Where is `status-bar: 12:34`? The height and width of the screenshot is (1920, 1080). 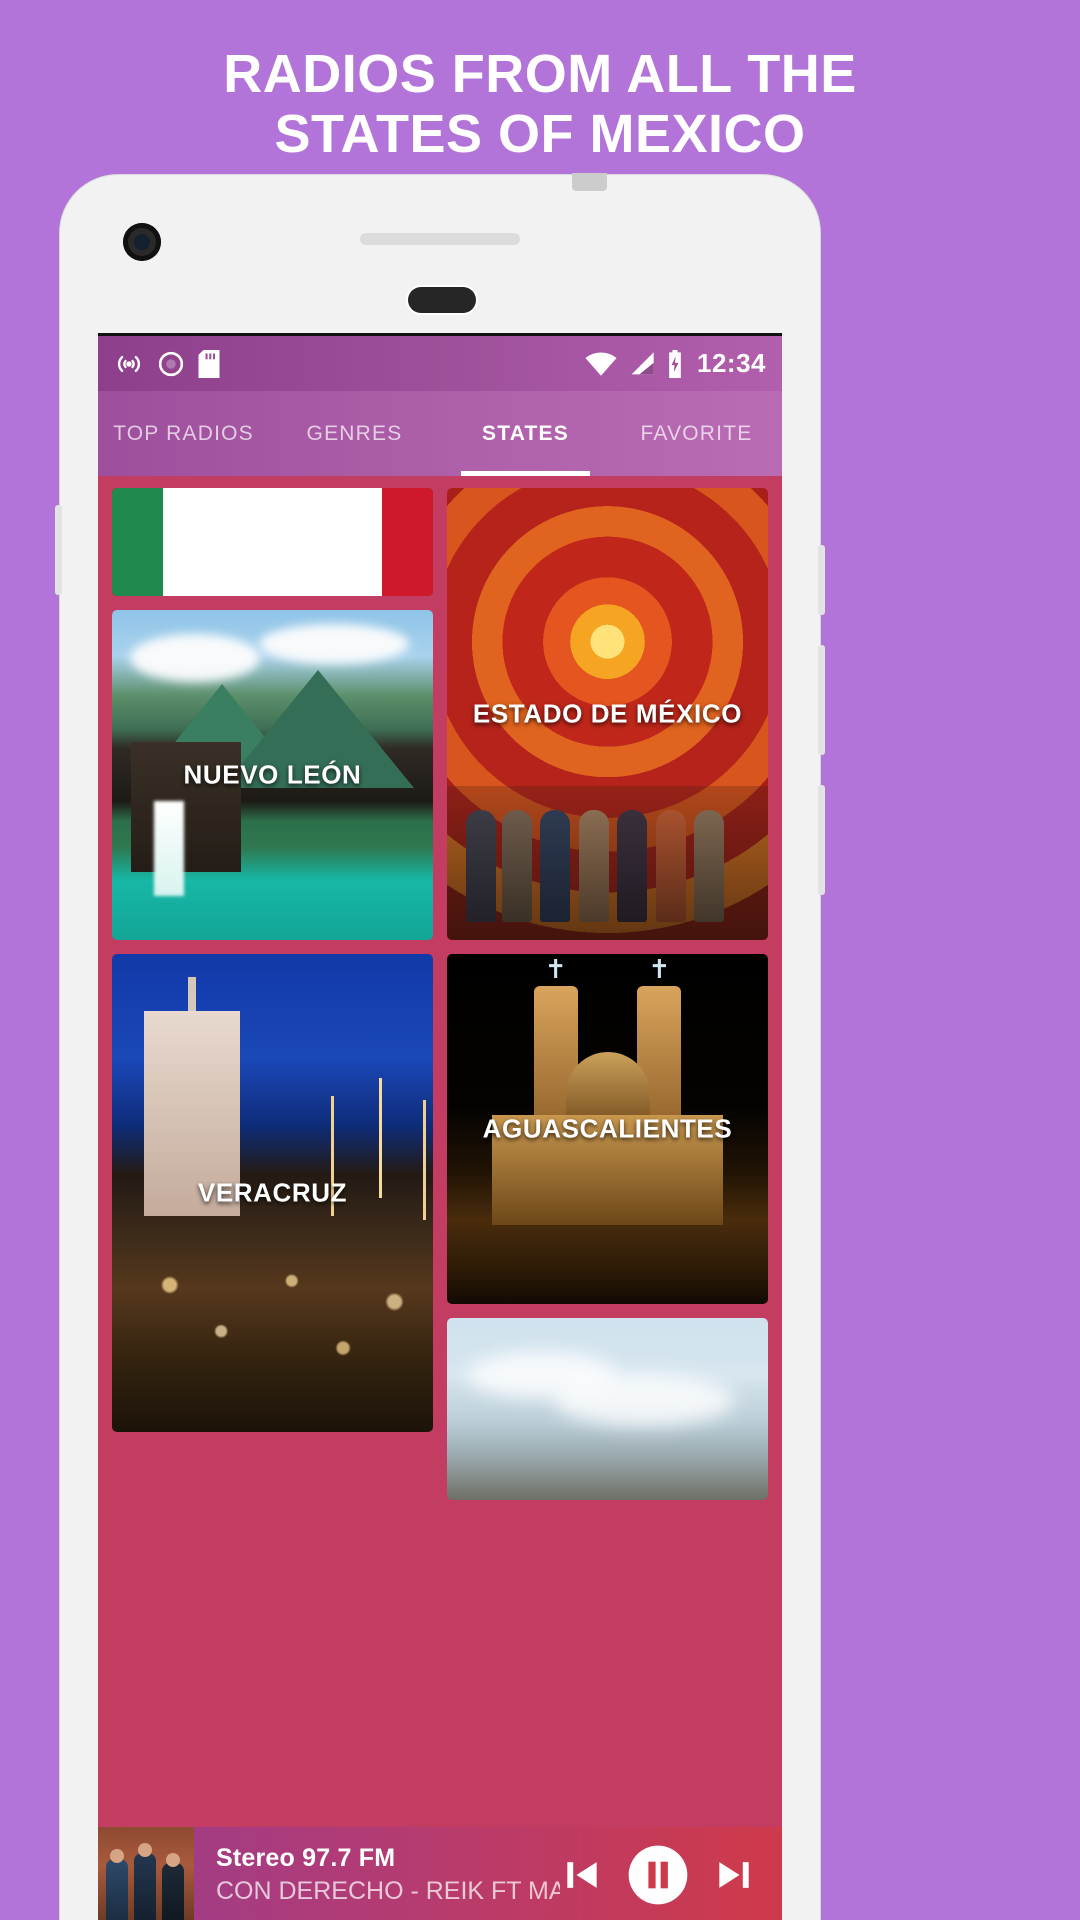 status-bar: 12:34 is located at coordinates (440, 363).